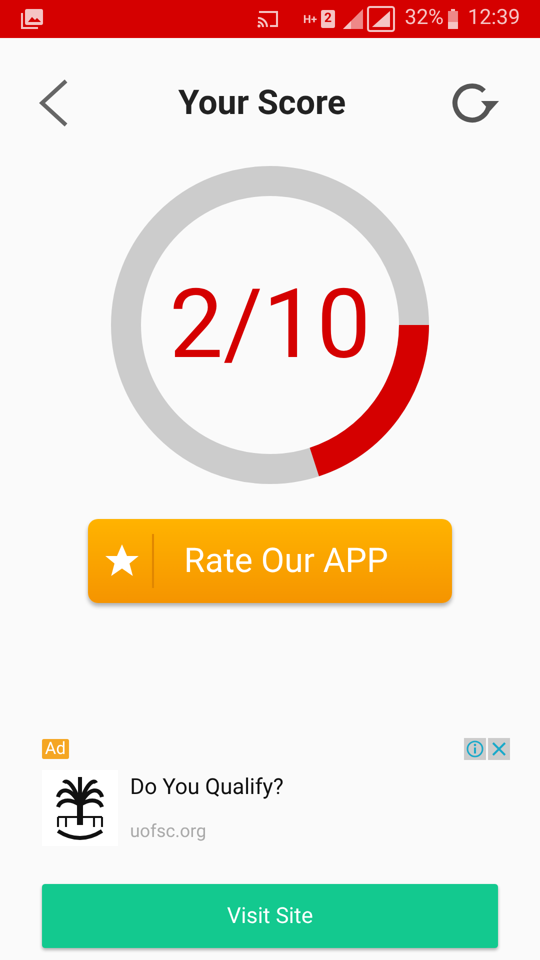  What do you see at coordinates (169, 832) in the screenshot?
I see `ad-domain: uofsc.org` at bounding box center [169, 832].